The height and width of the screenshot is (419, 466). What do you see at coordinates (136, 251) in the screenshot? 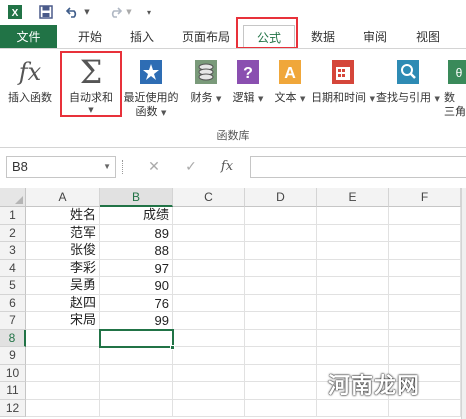
I see `cell-b3: 88` at bounding box center [136, 251].